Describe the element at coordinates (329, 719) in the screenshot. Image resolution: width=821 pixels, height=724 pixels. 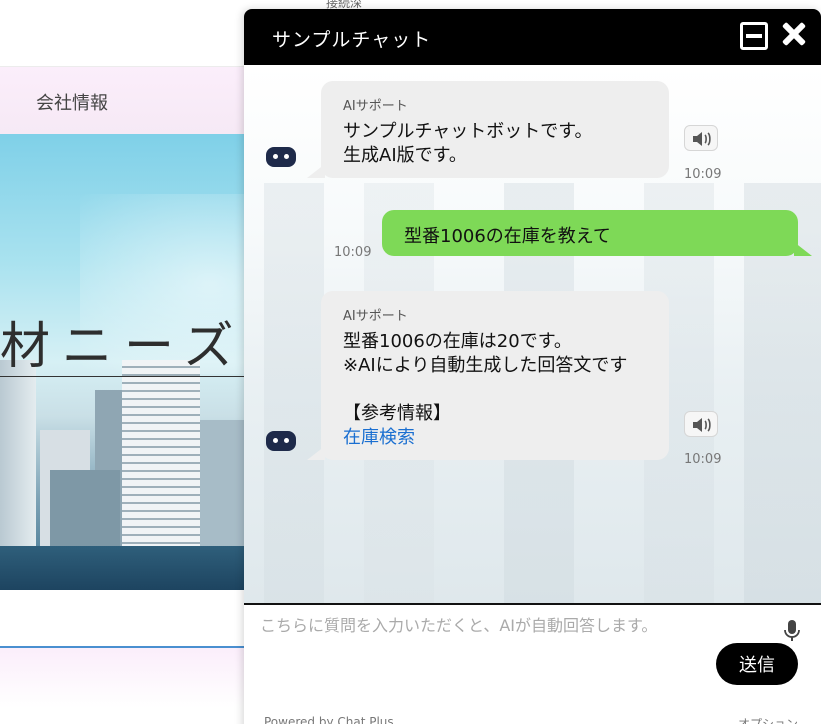
I see `powered-by-text: Powered by Chat Plus` at that location.